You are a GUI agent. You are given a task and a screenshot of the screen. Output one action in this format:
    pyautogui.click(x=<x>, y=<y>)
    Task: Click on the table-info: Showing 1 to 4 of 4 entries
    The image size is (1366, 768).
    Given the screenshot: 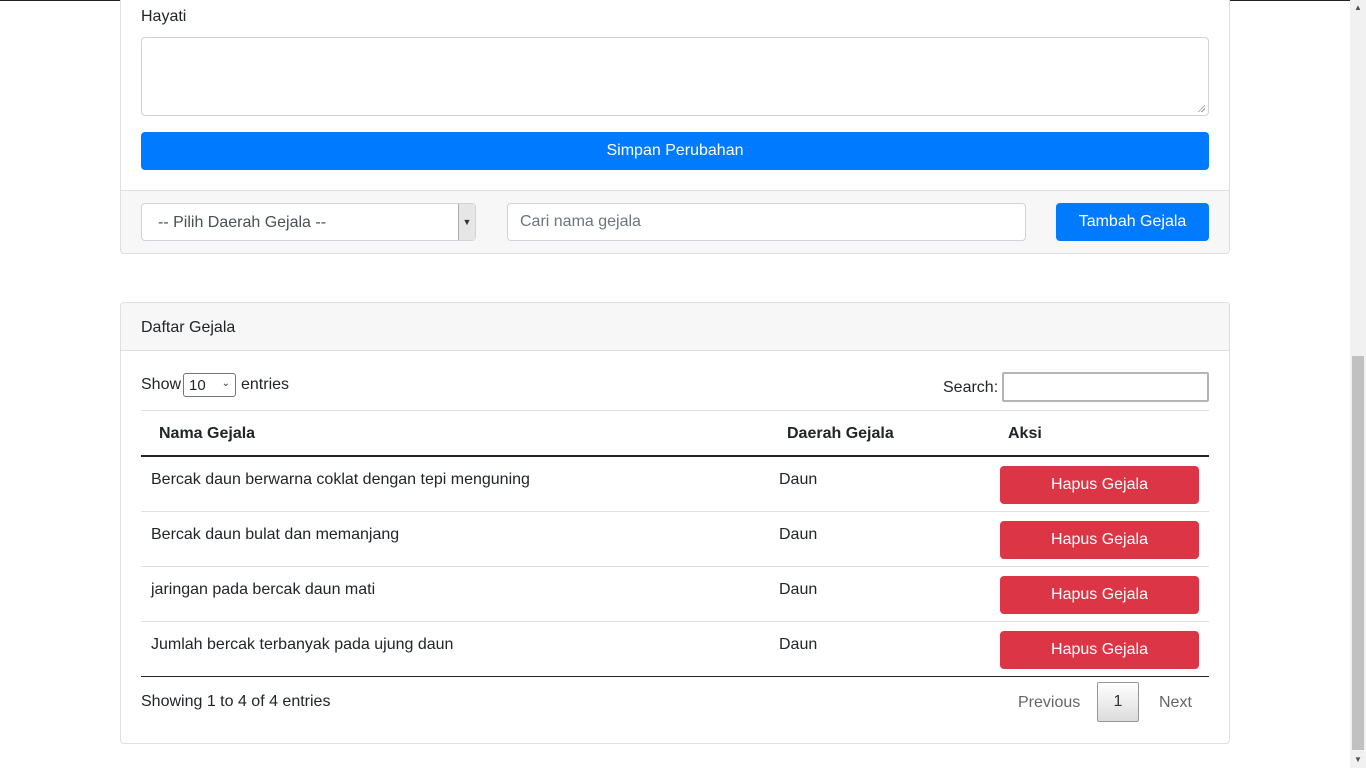 What is the action you would take?
    pyautogui.click(x=236, y=701)
    